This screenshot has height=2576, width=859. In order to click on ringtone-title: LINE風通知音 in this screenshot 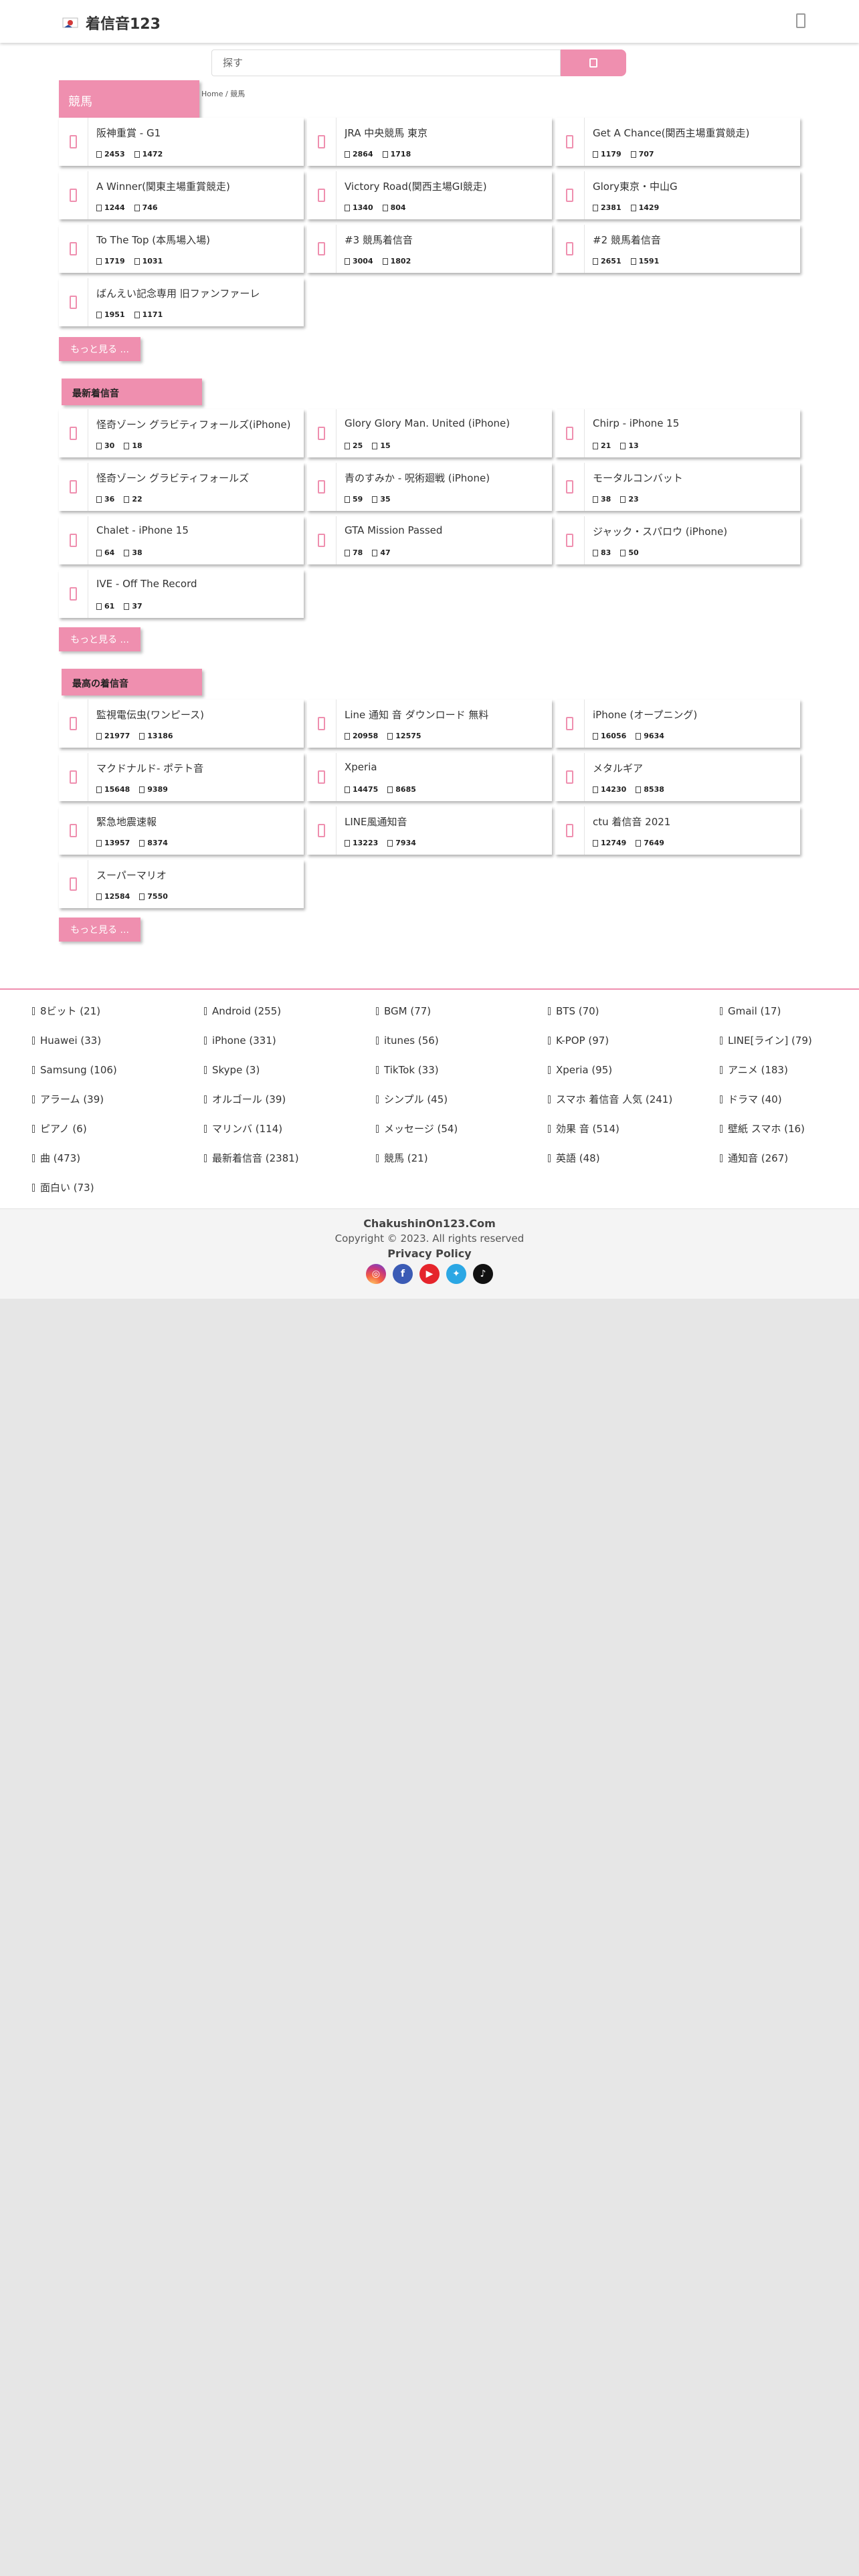, I will do `click(376, 822)`.